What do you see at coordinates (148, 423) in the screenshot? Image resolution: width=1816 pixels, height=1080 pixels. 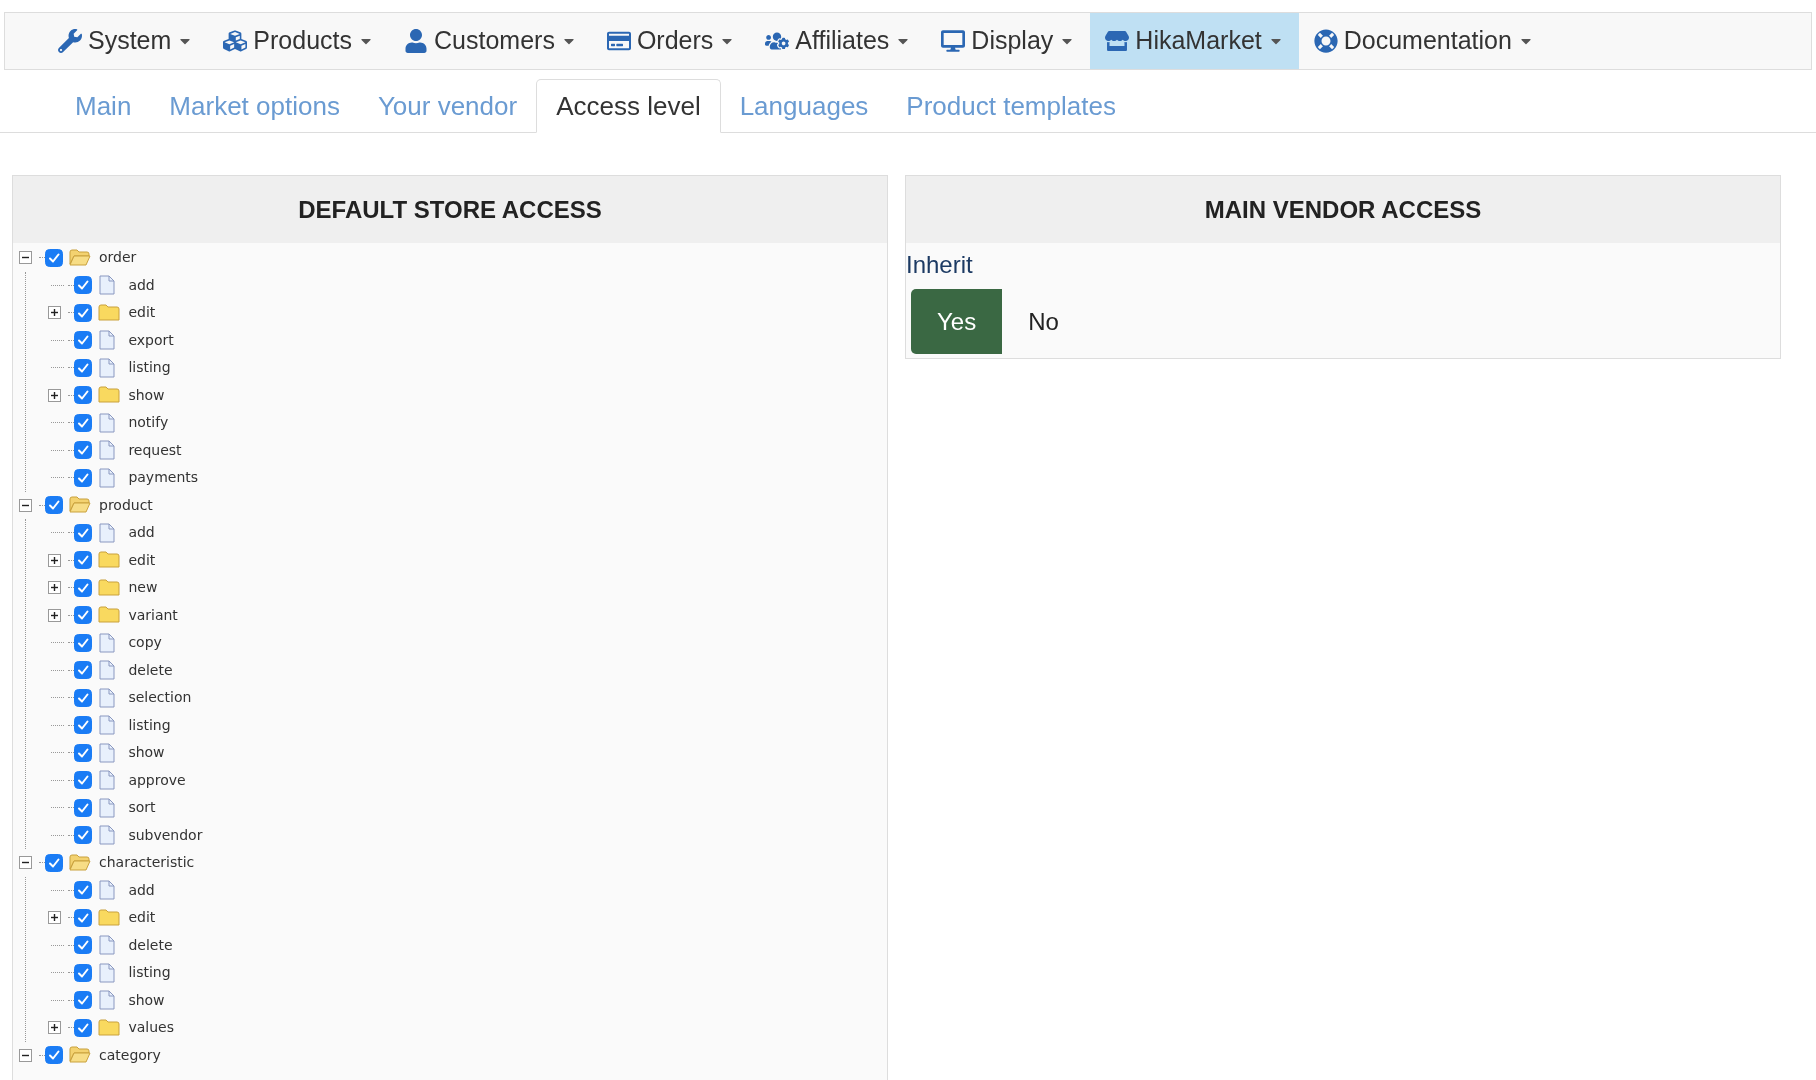 I see `tree-item-label: notify` at bounding box center [148, 423].